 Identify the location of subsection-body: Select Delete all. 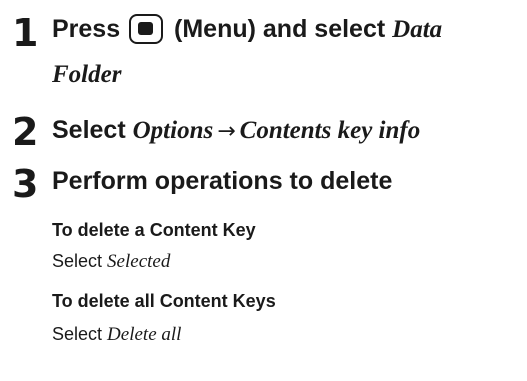
(116, 334).